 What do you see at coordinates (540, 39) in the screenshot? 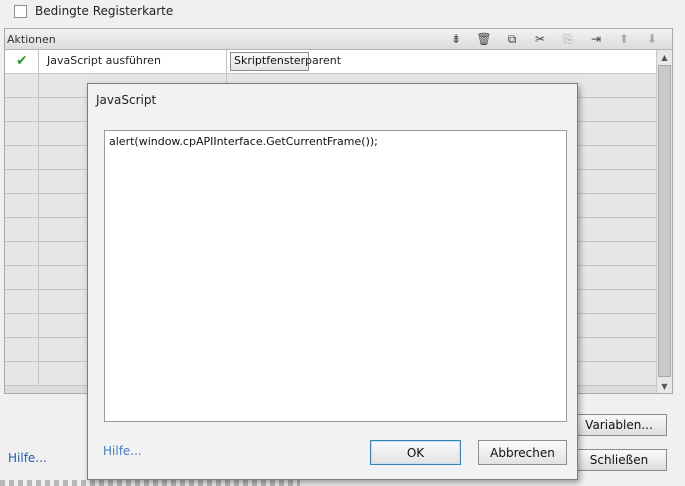
I see `cut-icon: ✂` at bounding box center [540, 39].